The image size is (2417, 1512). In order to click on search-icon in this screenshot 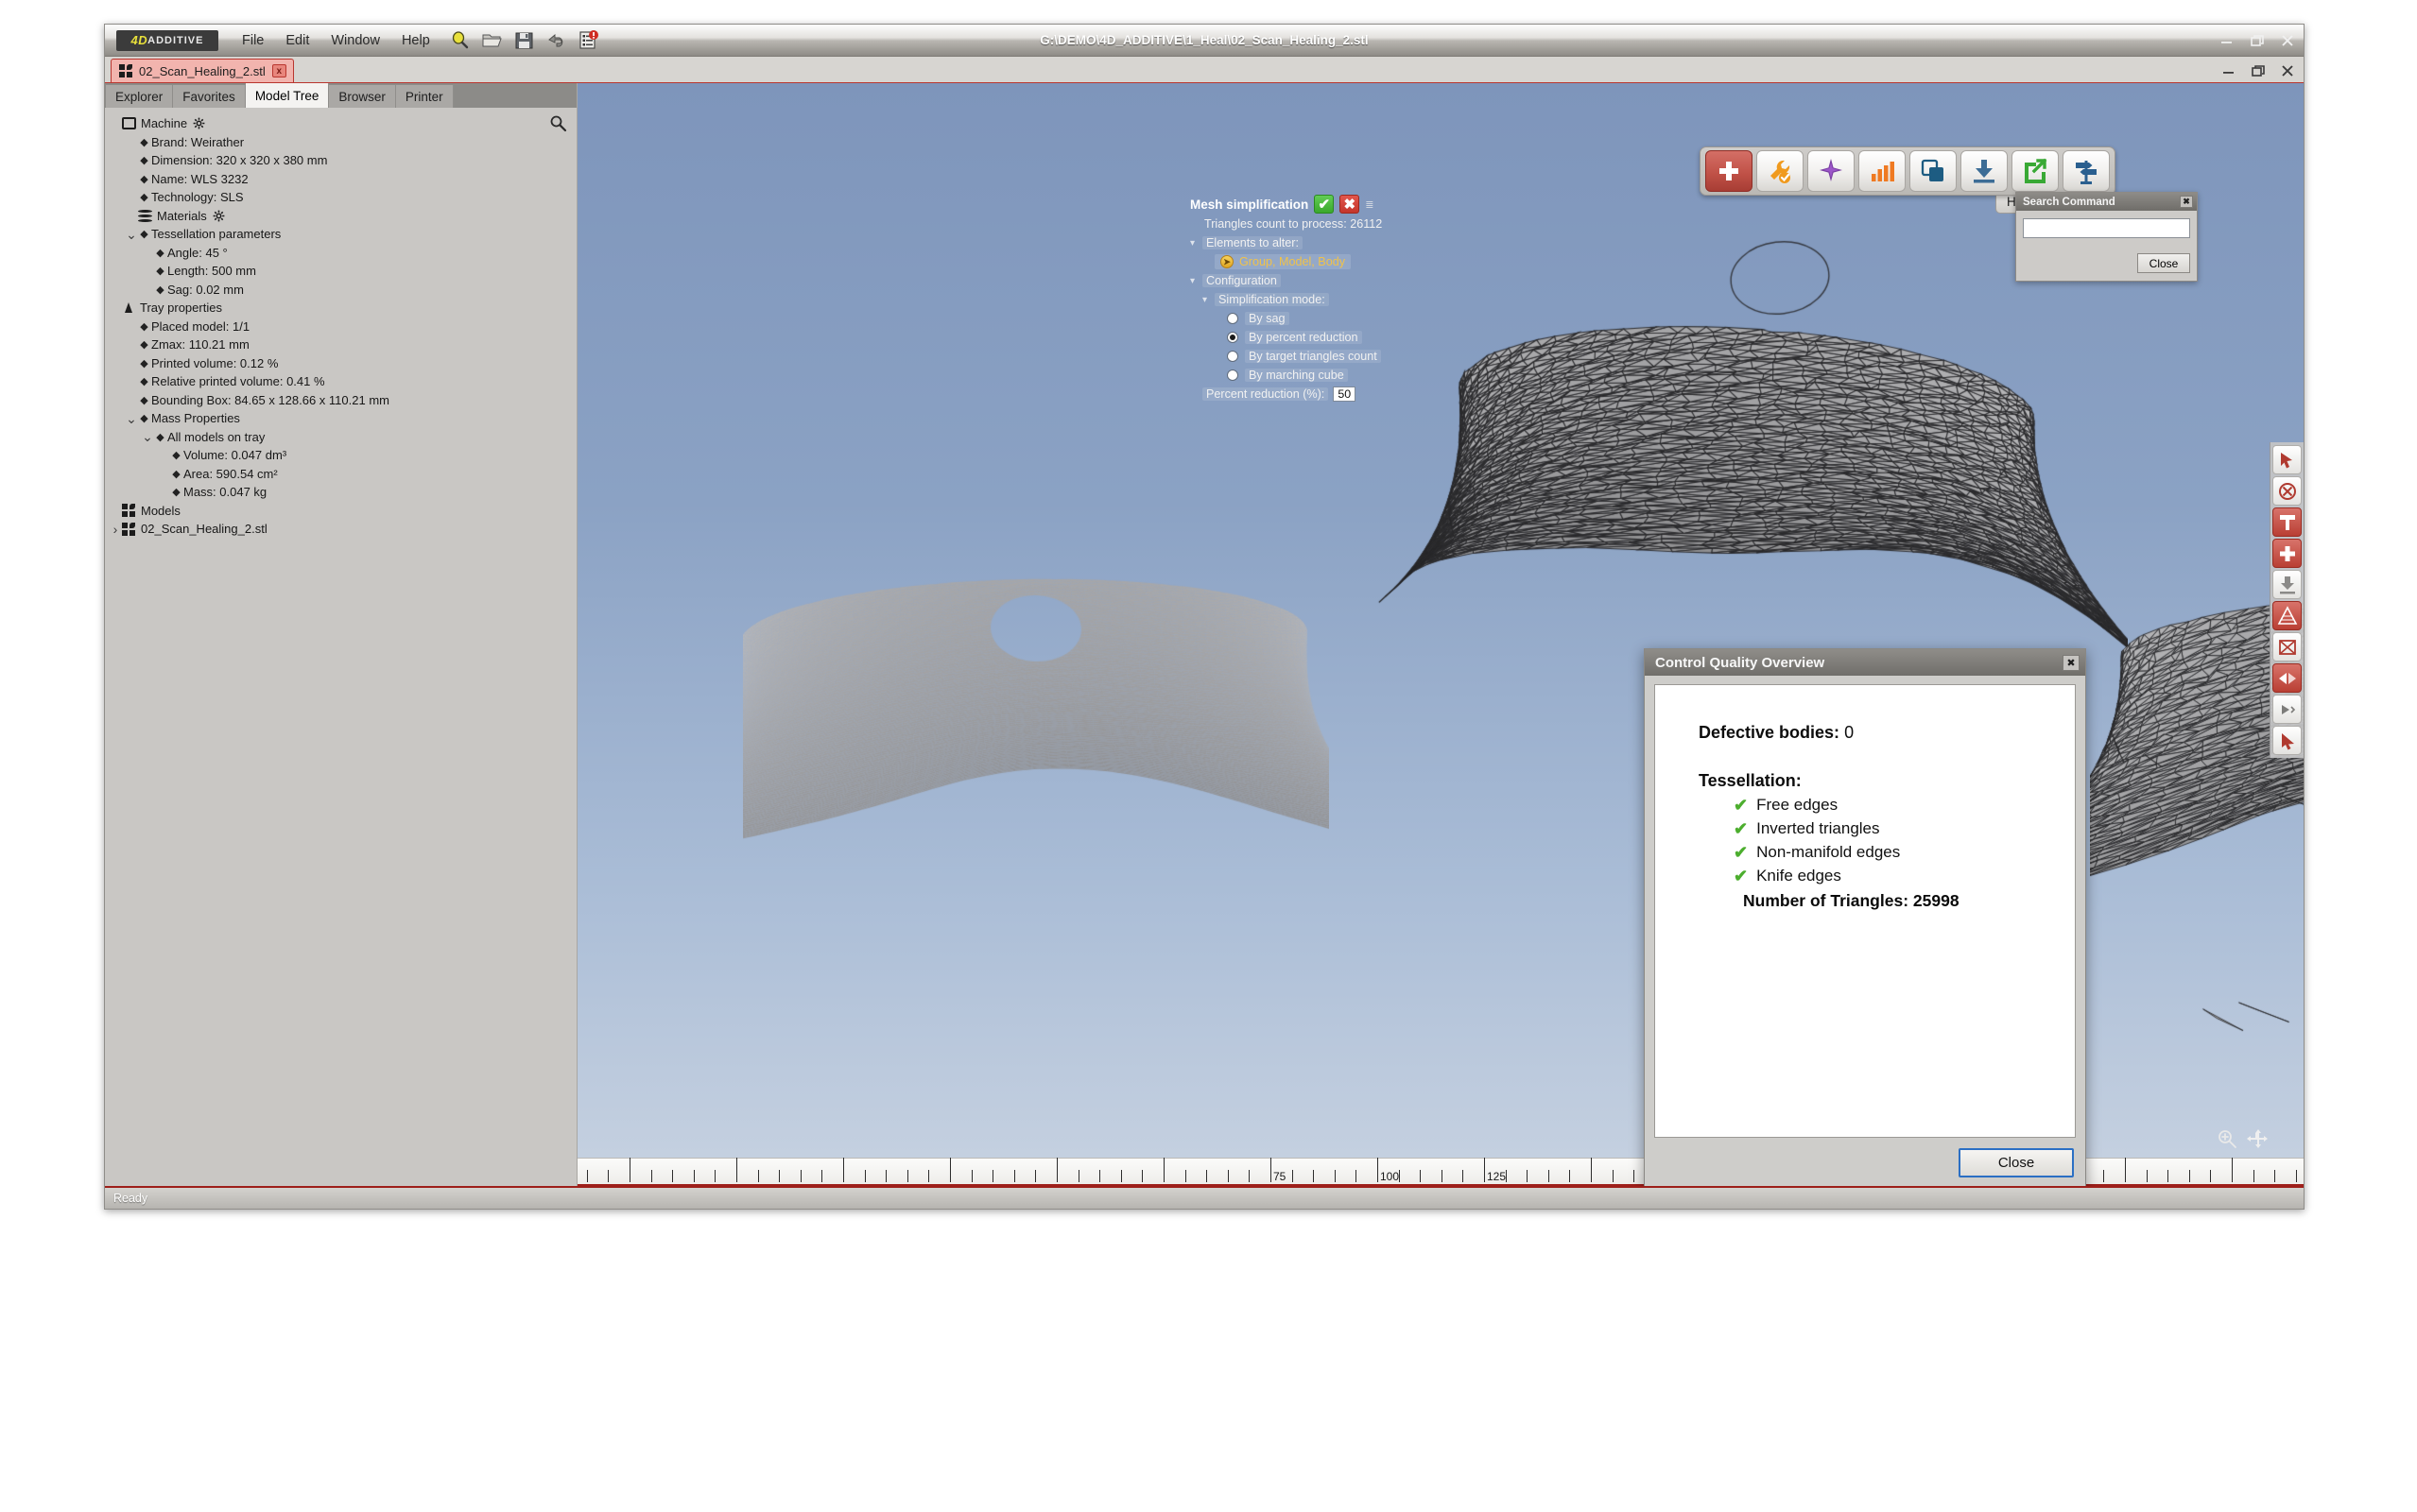, I will do `click(557, 122)`.